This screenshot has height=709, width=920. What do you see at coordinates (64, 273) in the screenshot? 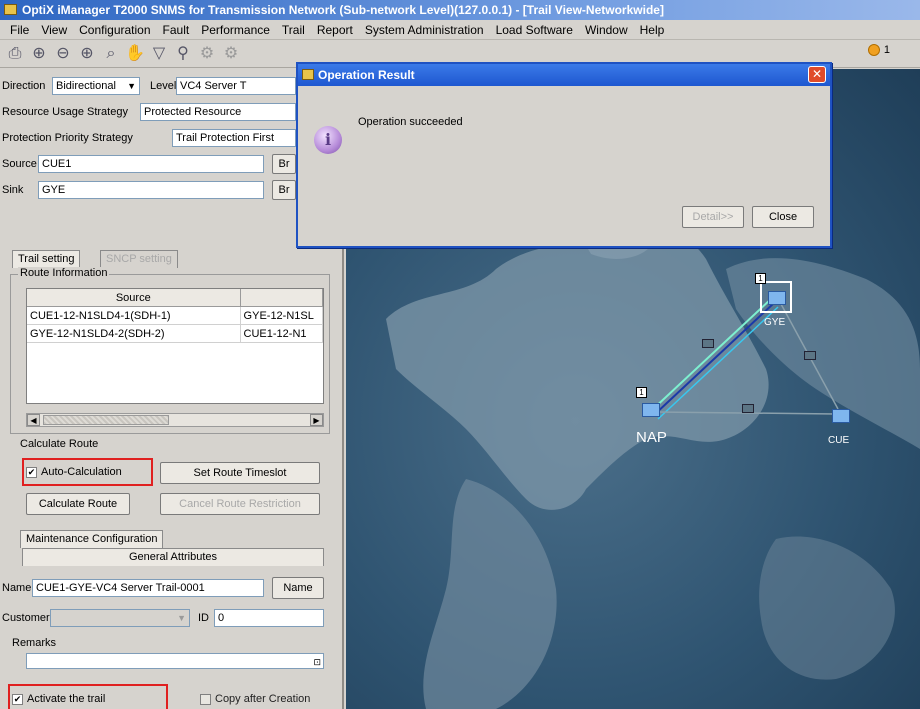
I see `route-information-title: Route Information` at bounding box center [64, 273].